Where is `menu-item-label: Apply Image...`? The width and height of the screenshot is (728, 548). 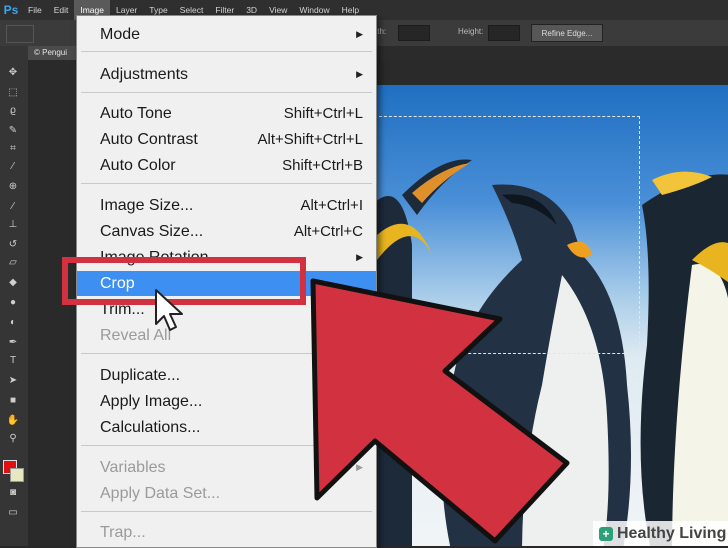
menu-item-label: Apply Image... is located at coordinates (151, 401).